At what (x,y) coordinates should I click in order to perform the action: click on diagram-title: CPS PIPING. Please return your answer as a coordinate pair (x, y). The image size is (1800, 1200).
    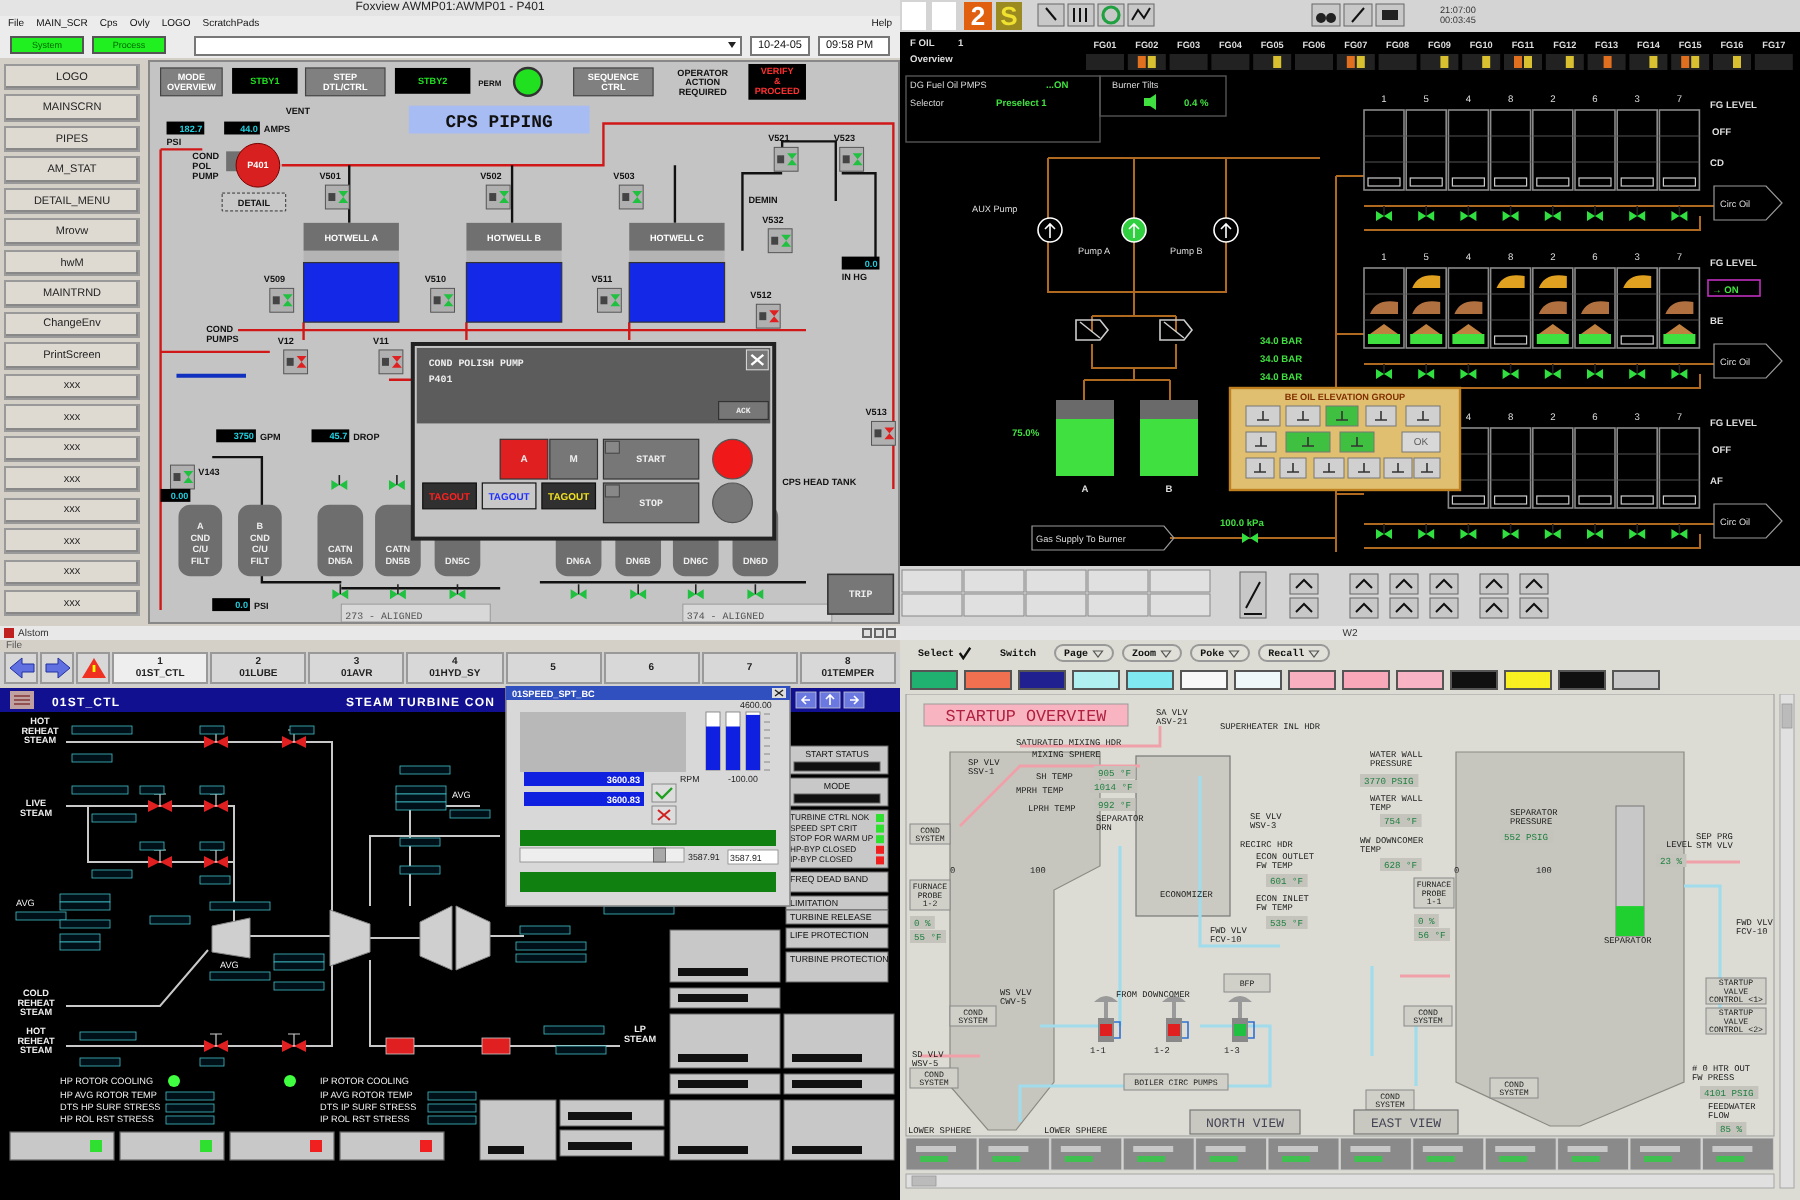
    Looking at the image, I should click on (499, 119).